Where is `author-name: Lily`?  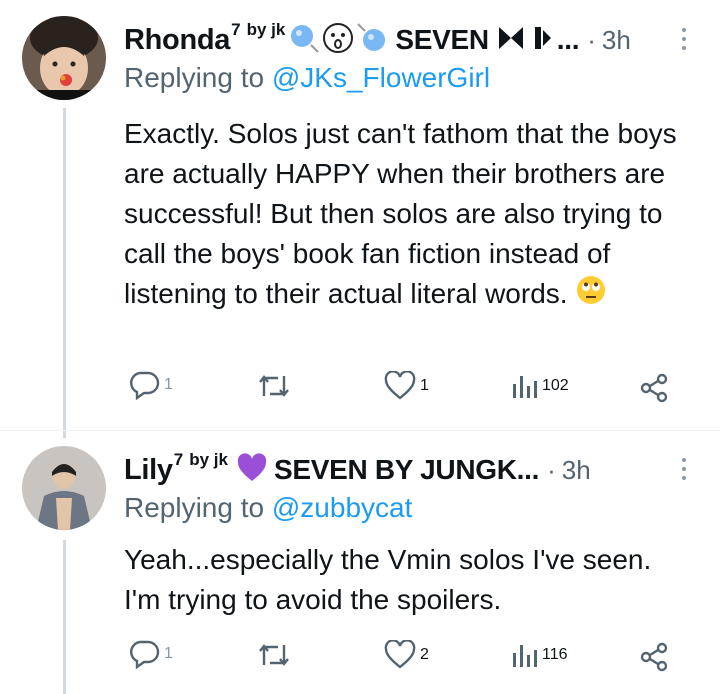
author-name: Lily is located at coordinates (148, 470).